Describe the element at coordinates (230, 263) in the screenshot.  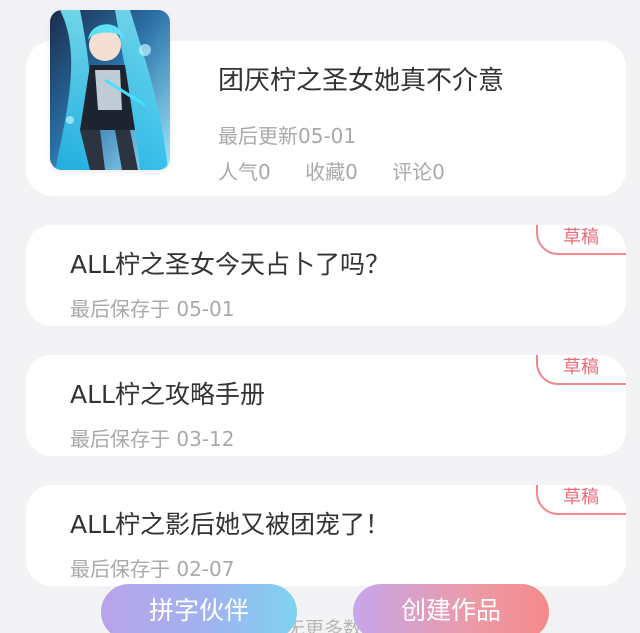
I see `draft-title: ALL柠之圣女今天占卜了吗？` at that location.